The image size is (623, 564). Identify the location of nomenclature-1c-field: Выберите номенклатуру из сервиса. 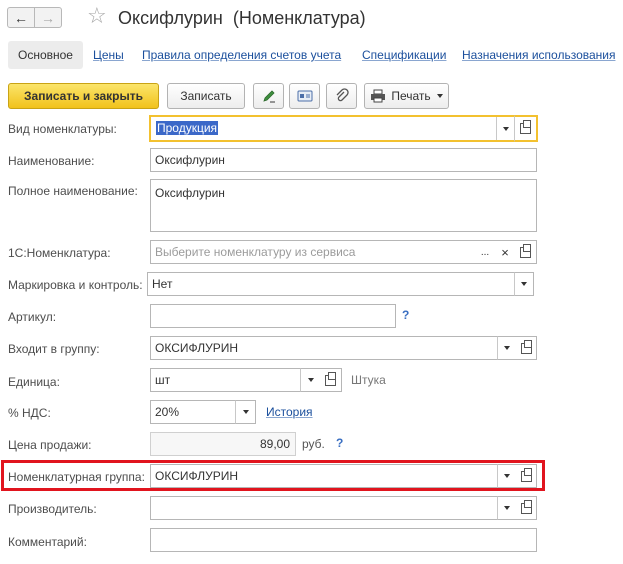
(313, 252).